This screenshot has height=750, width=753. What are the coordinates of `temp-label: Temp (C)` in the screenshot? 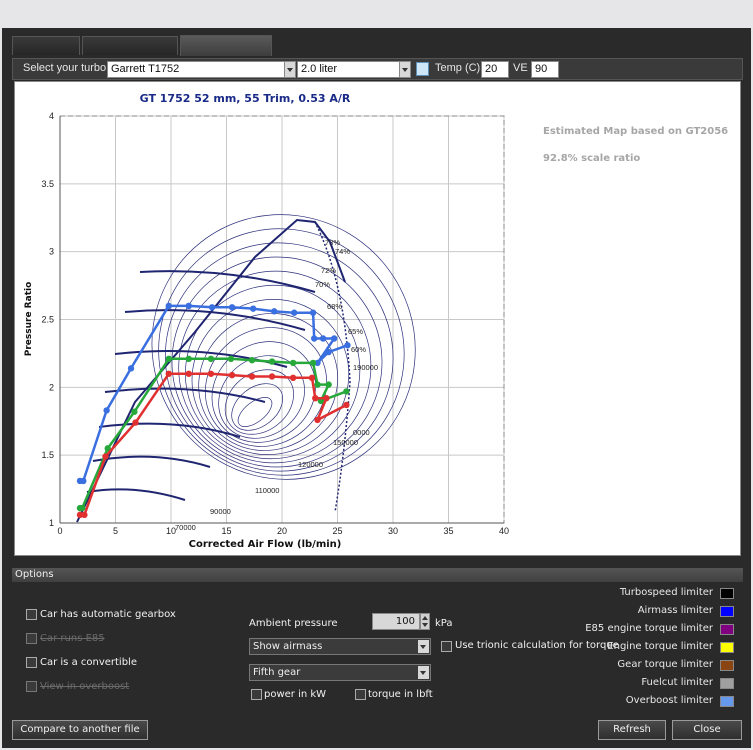 It's located at (458, 68).